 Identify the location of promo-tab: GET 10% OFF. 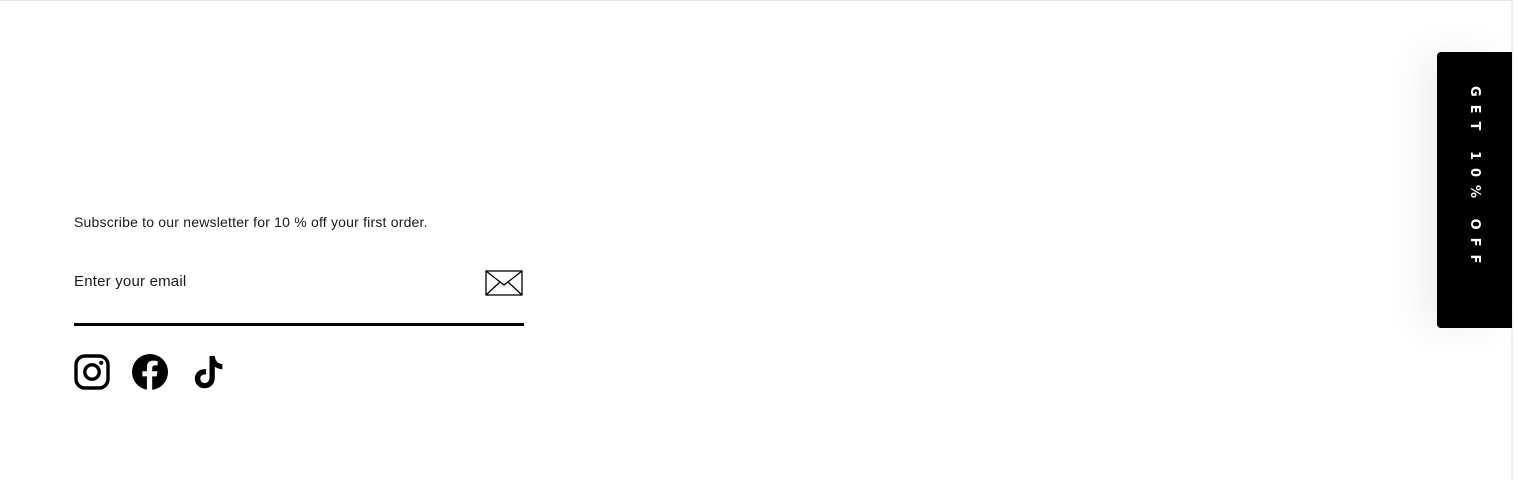
(1474, 190).